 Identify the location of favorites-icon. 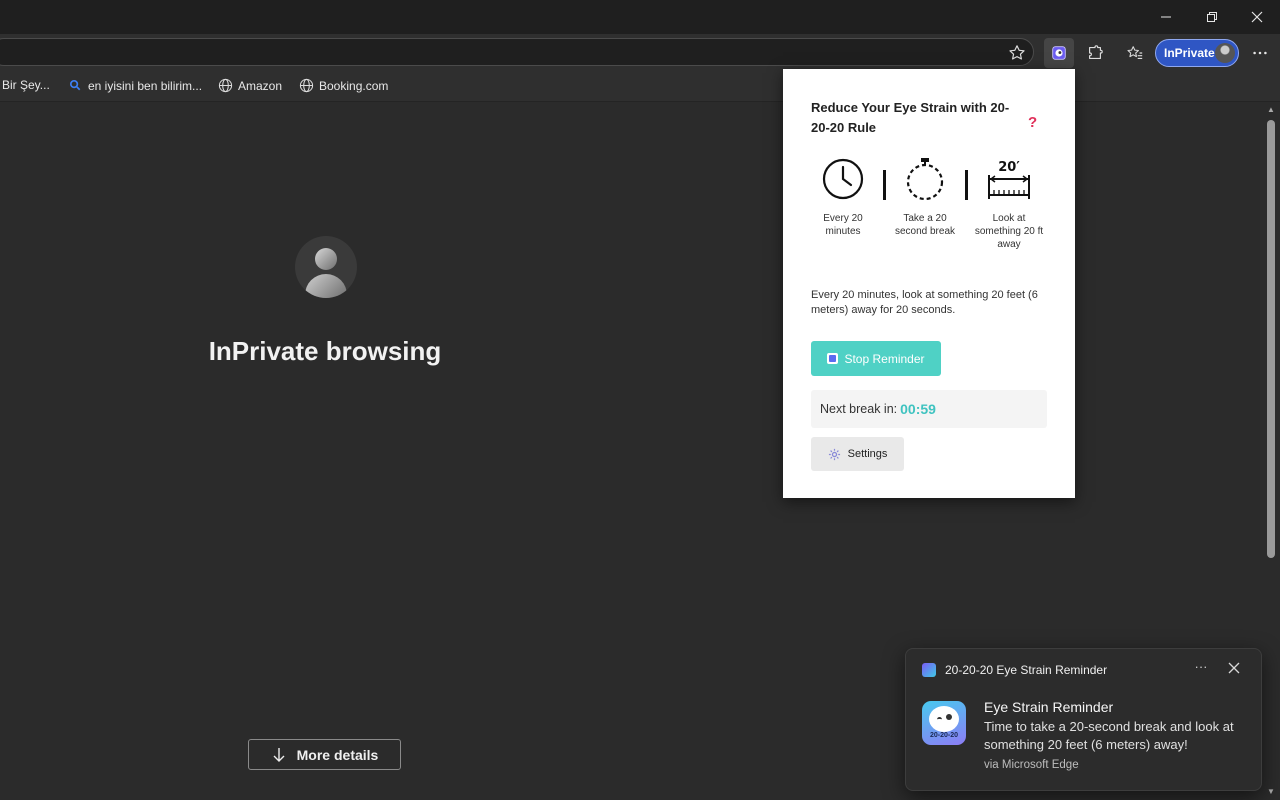
(1135, 52).